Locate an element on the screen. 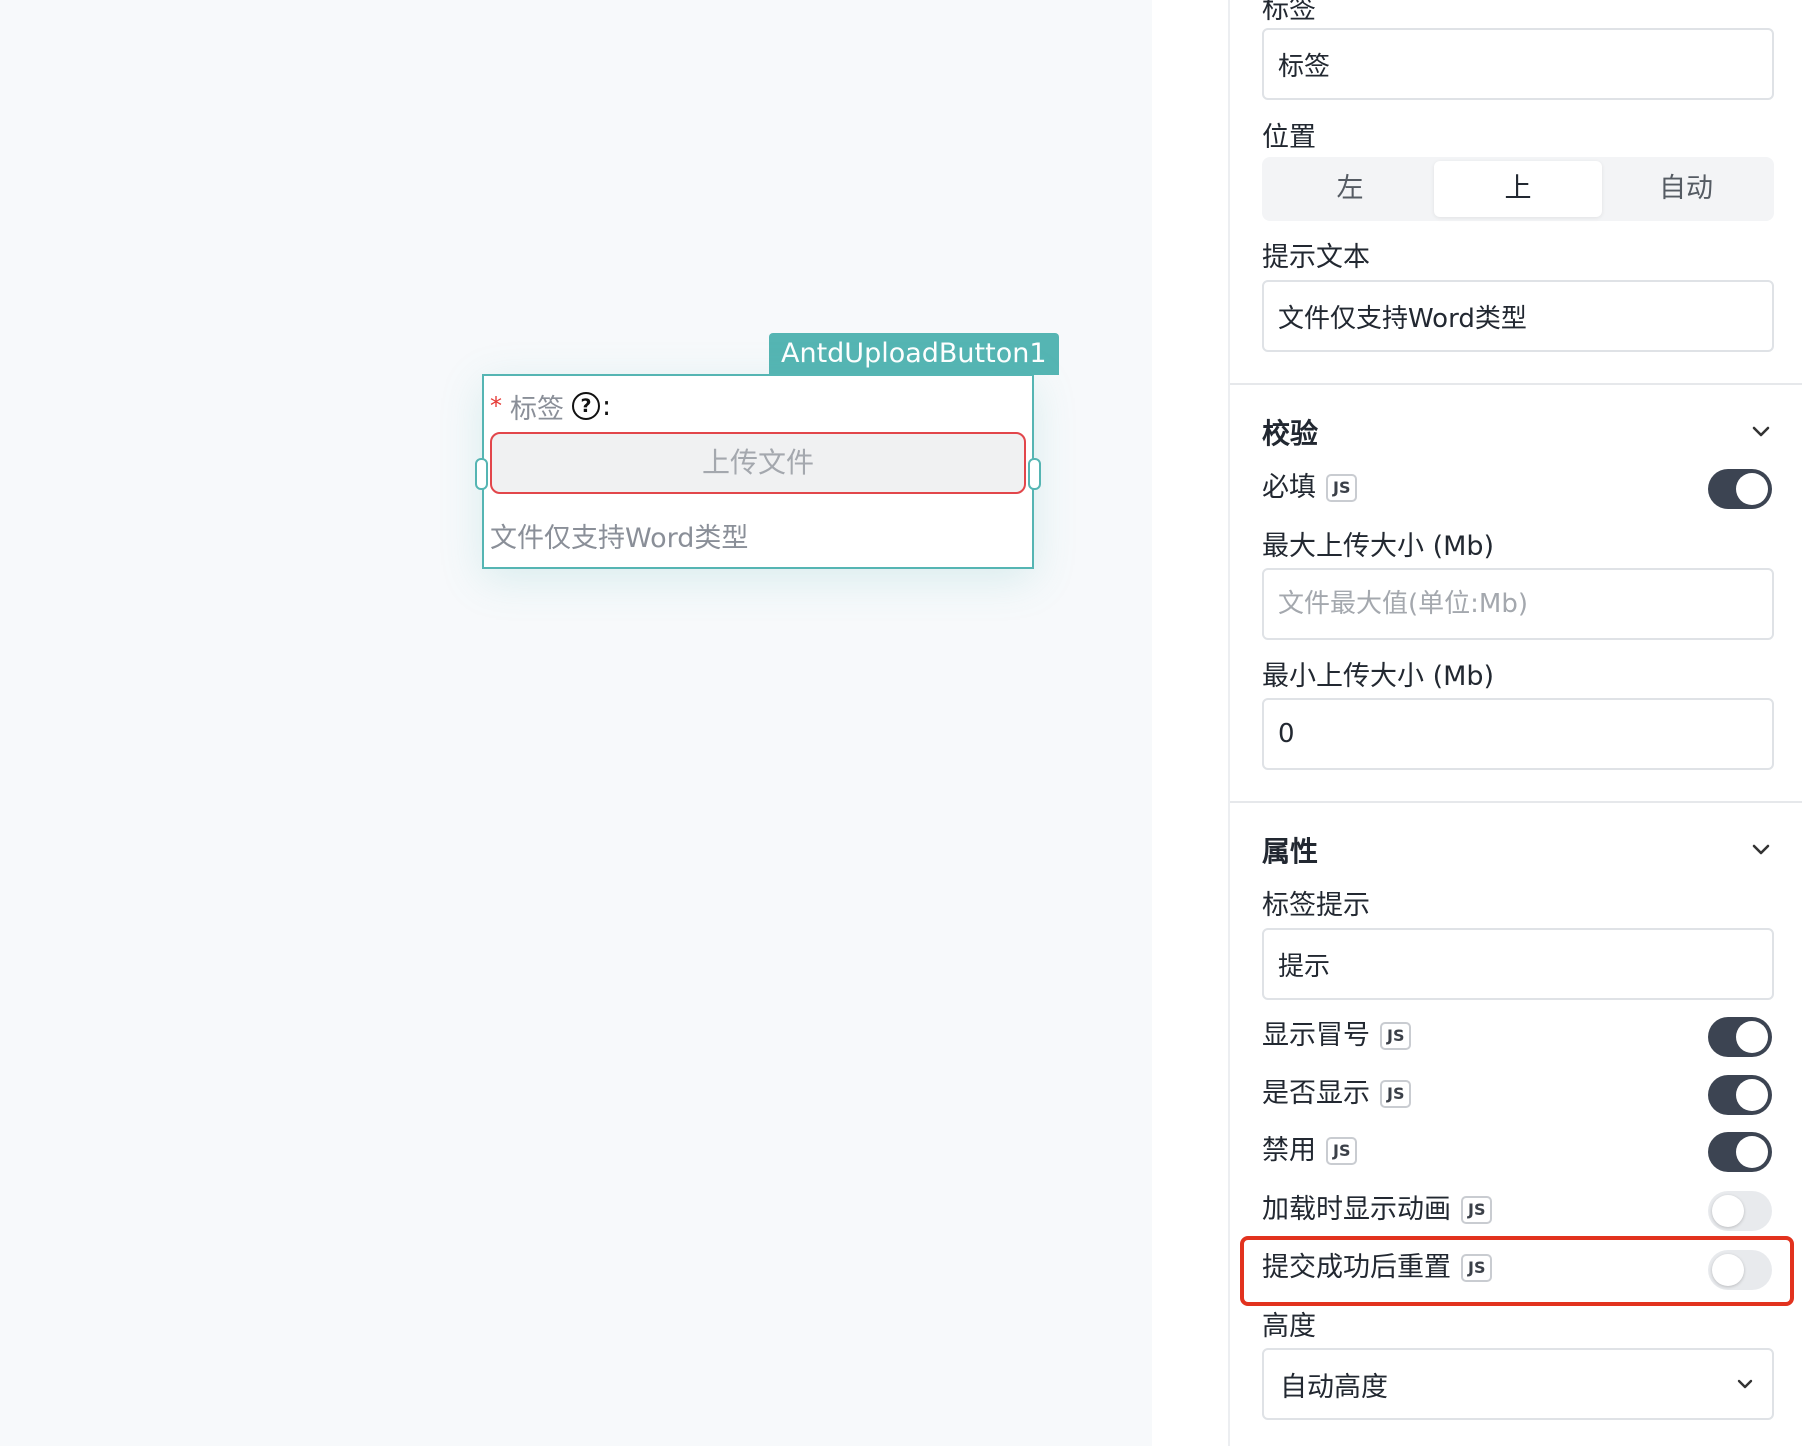 The image size is (1802, 1446). resize-handle-right is located at coordinates (1034, 474).